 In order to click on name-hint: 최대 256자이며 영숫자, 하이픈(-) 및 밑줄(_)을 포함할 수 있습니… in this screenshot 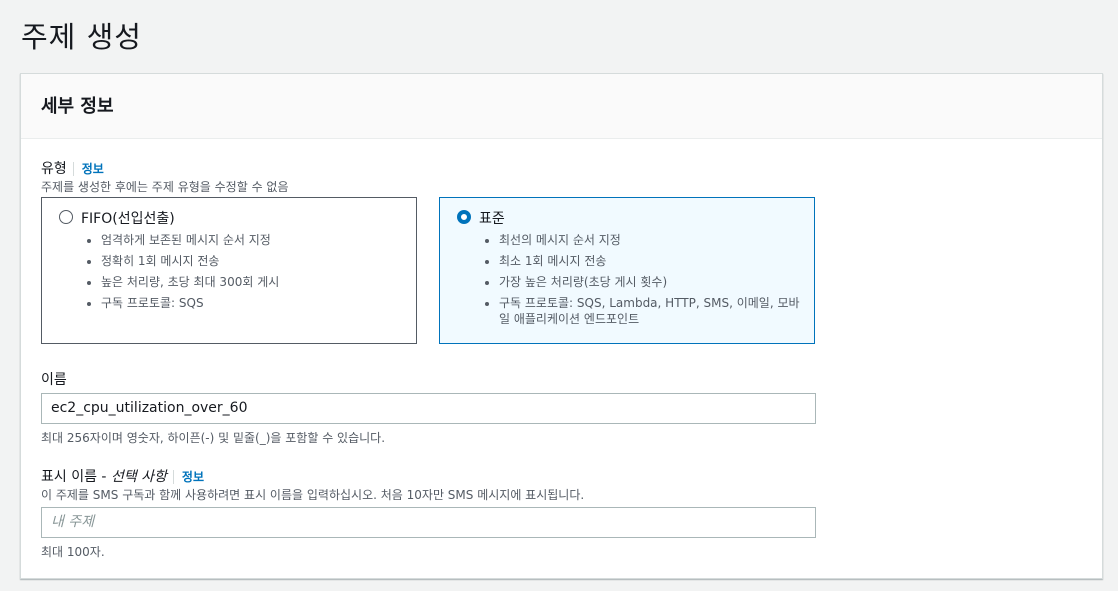, I will do `click(213, 438)`.